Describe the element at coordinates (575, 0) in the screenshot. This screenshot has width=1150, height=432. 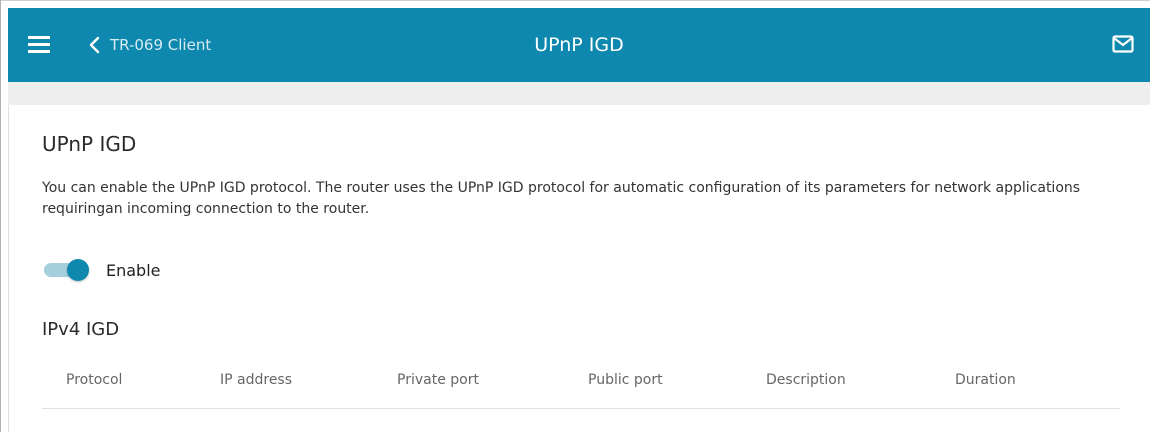
I see `window-top-border` at that location.